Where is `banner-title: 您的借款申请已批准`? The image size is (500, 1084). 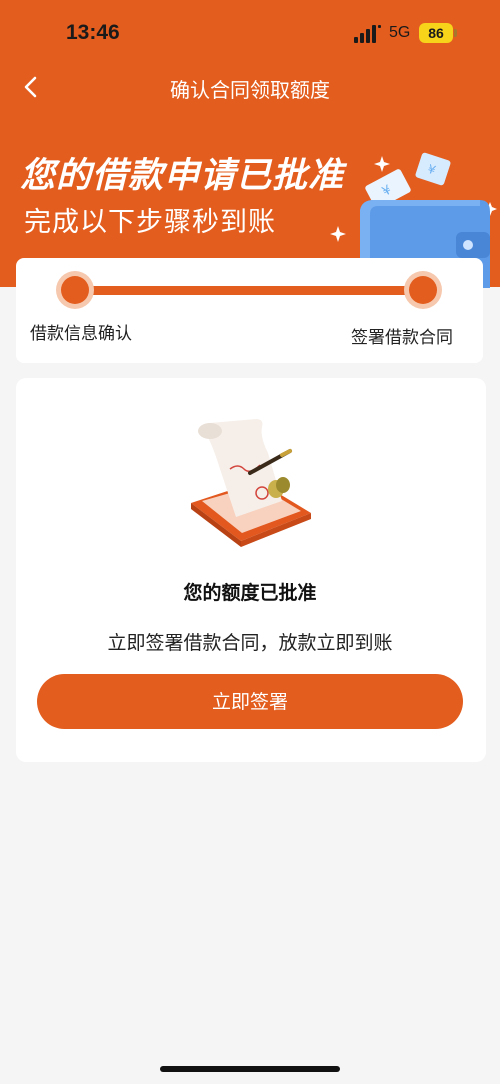
banner-title: 您的借款申请已批准 is located at coordinates (182, 176).